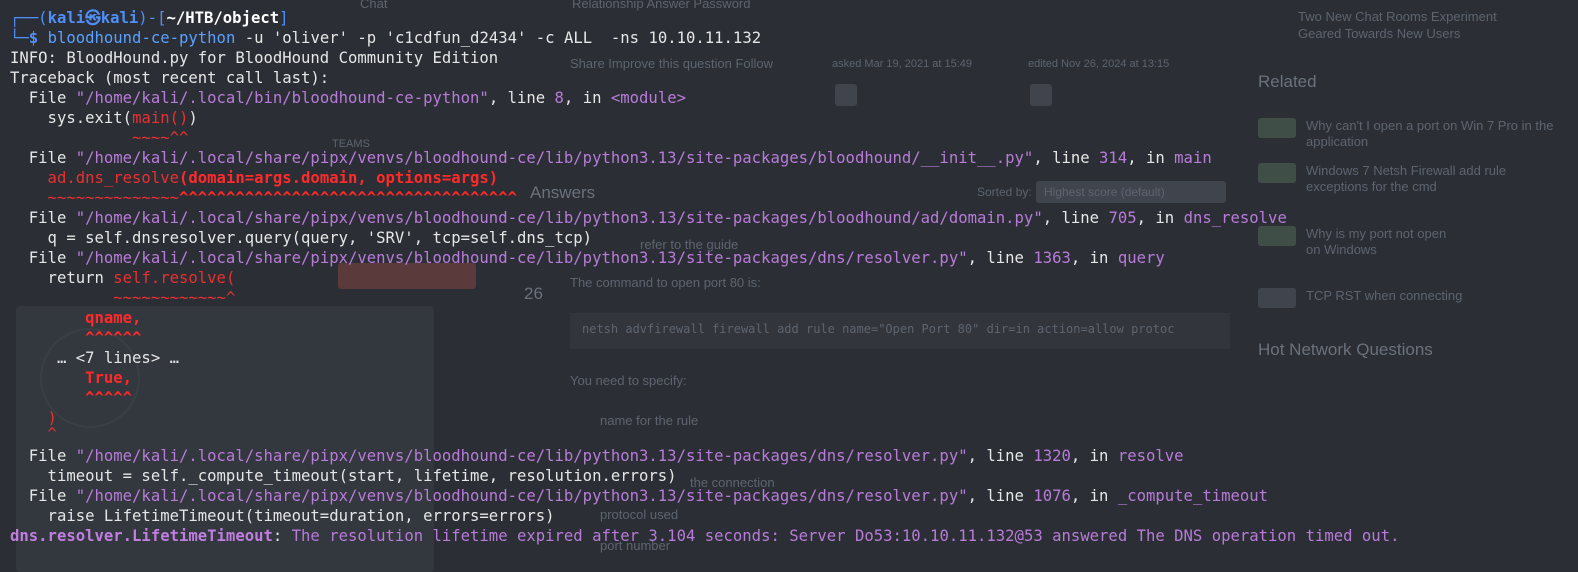 Image resolution: width=1578 pixels, height=572 pixels. Describe the element at coordinates (1193, 496) in the screenshot. I see `frame-function: _compute_timeout` at that location.